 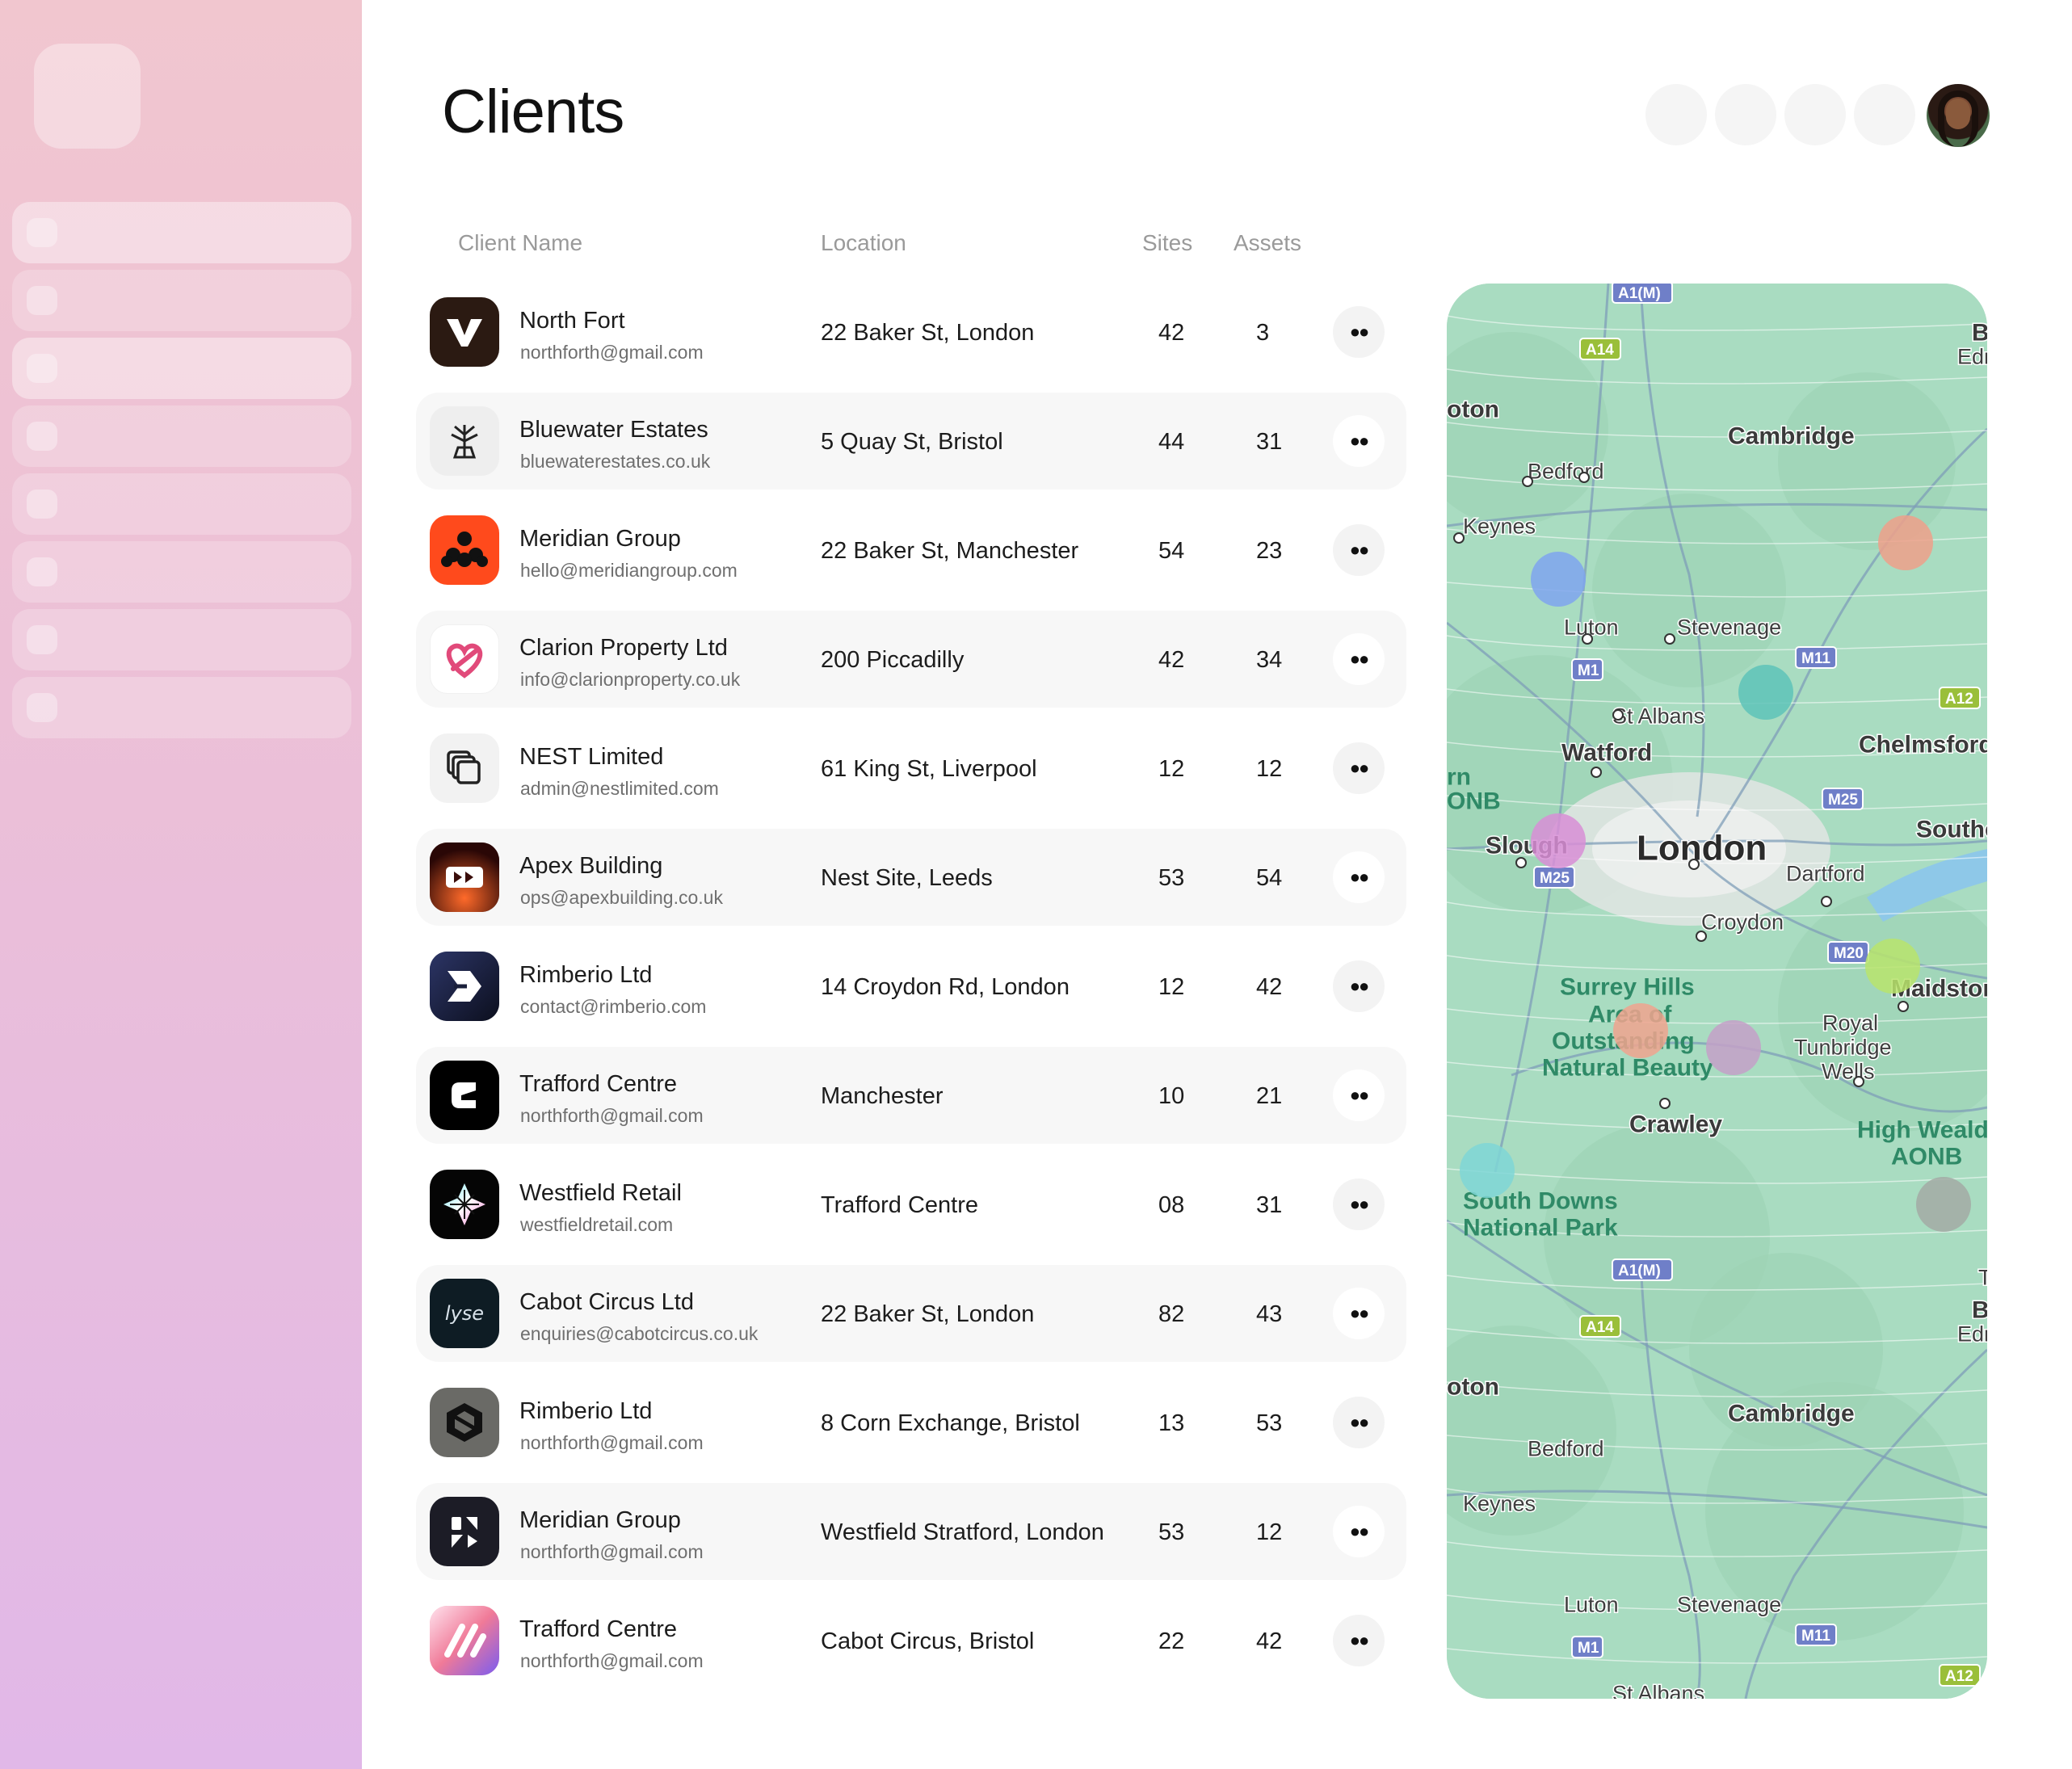 I want to click on marker-teal, so click(x=1765, y=692).